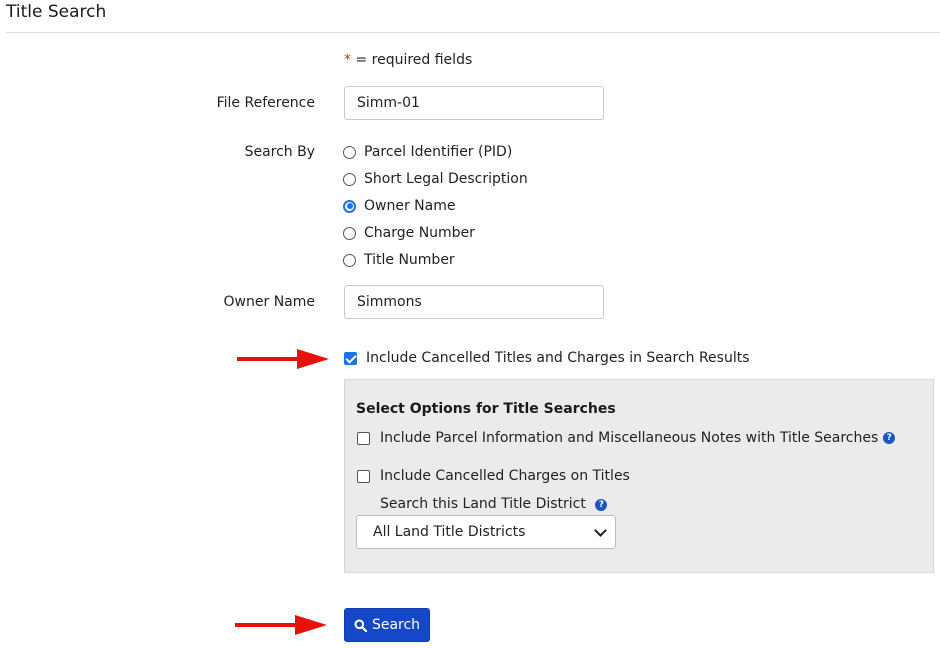  I want to click on radio-title-number: Title Number, so click(399, 260).